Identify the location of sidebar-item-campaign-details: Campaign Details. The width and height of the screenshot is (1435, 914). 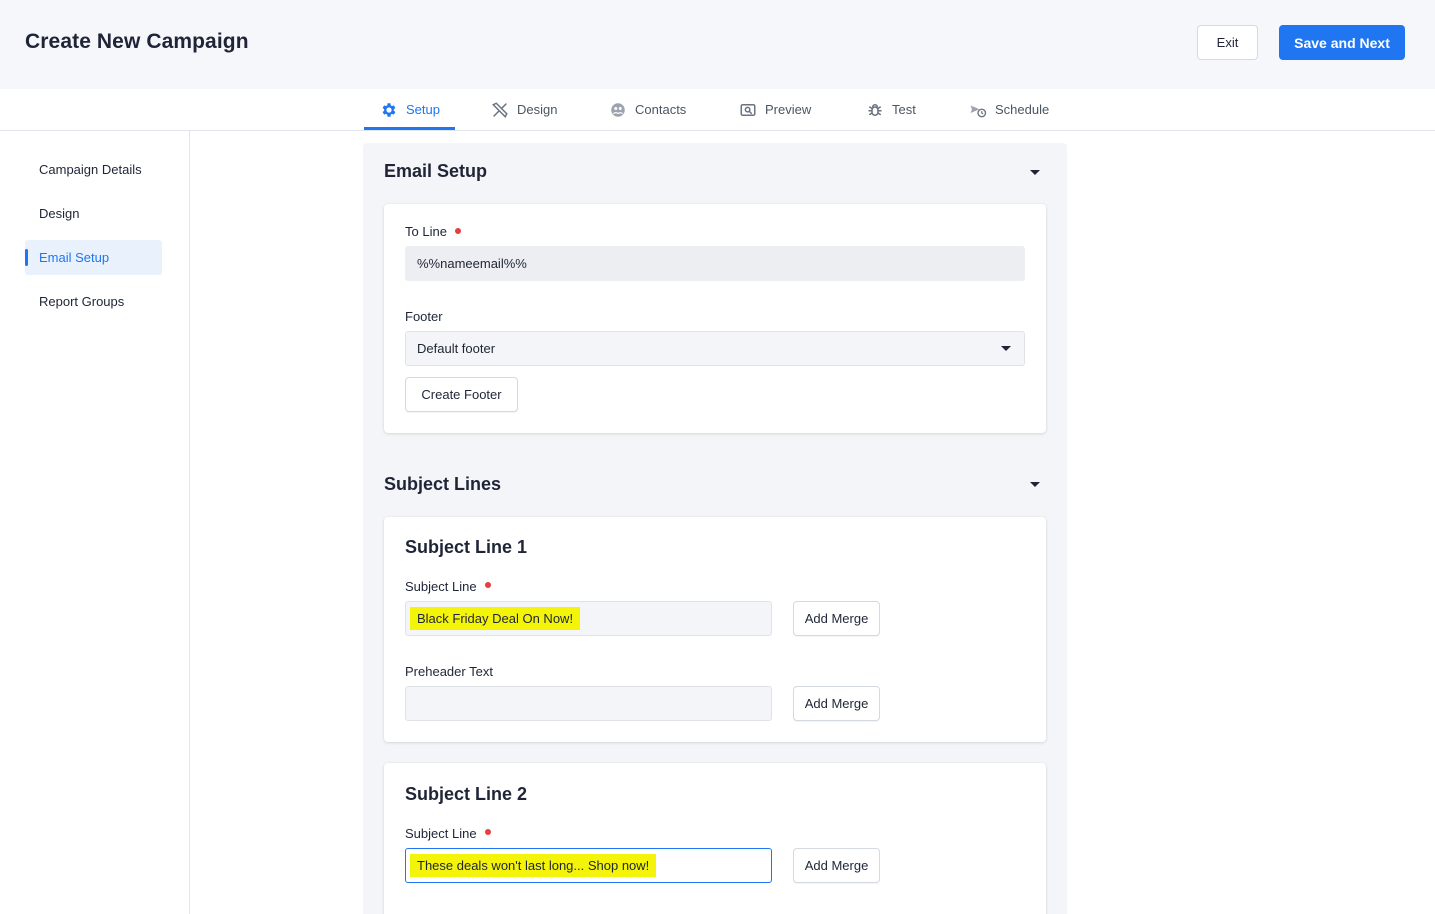
(93, 169).